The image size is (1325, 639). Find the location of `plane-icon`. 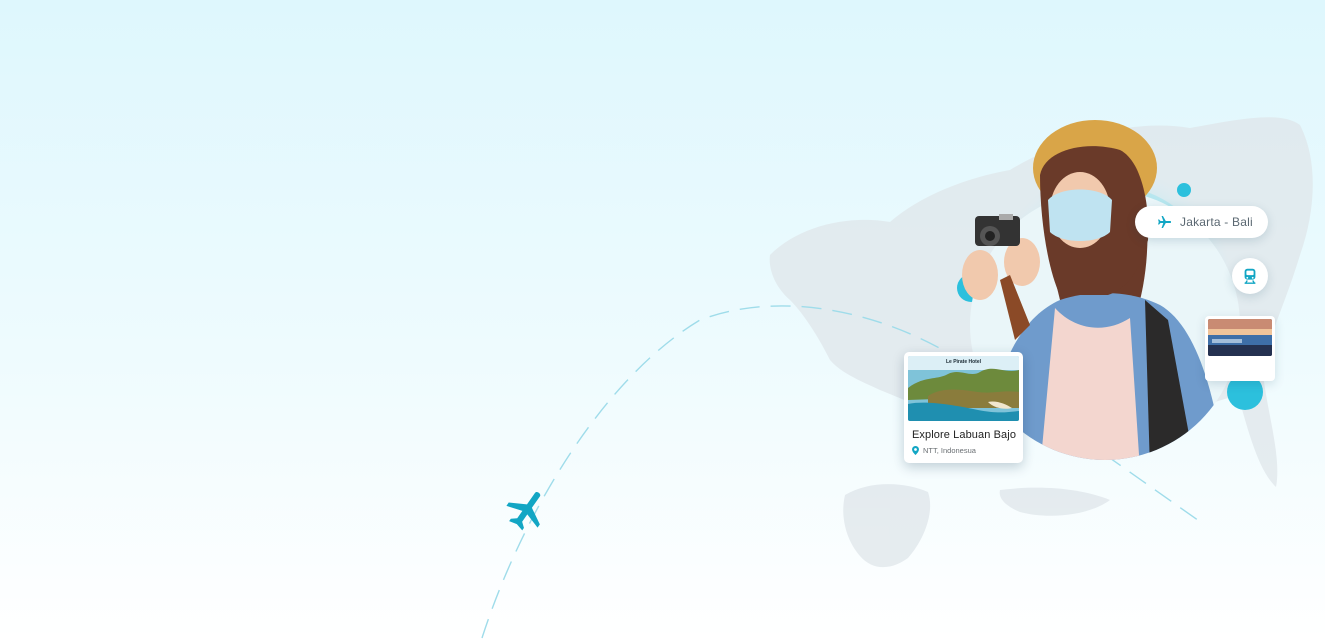

plane-icon is located at coordinates (1164, 222).